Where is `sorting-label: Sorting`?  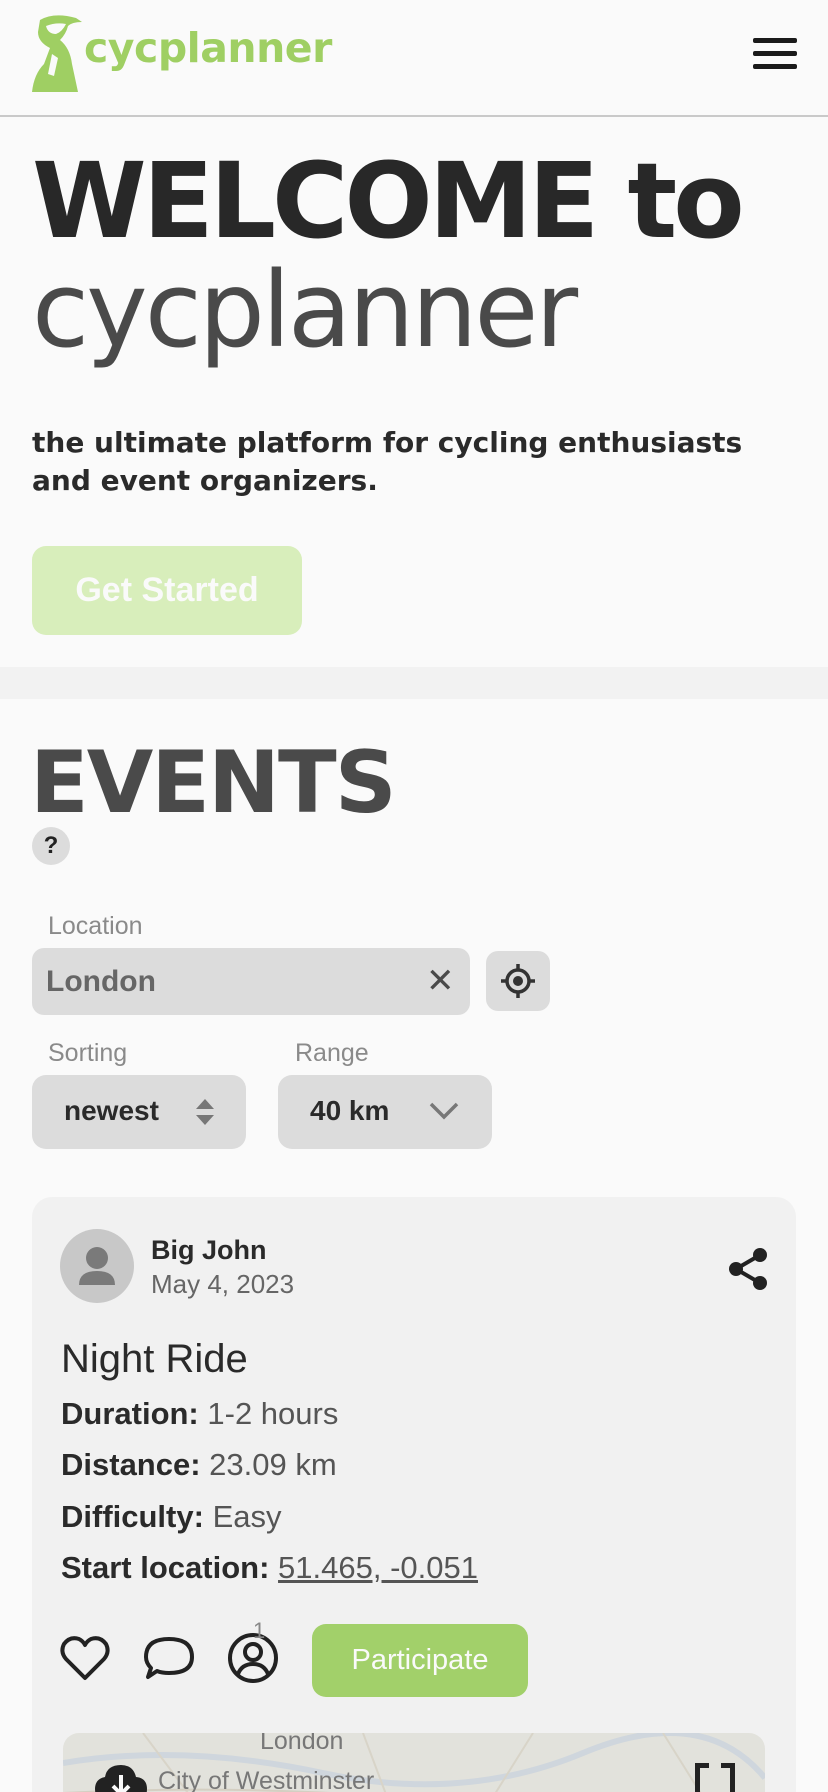
sorting-label: Sorting is located at coordinates (88, 1053).